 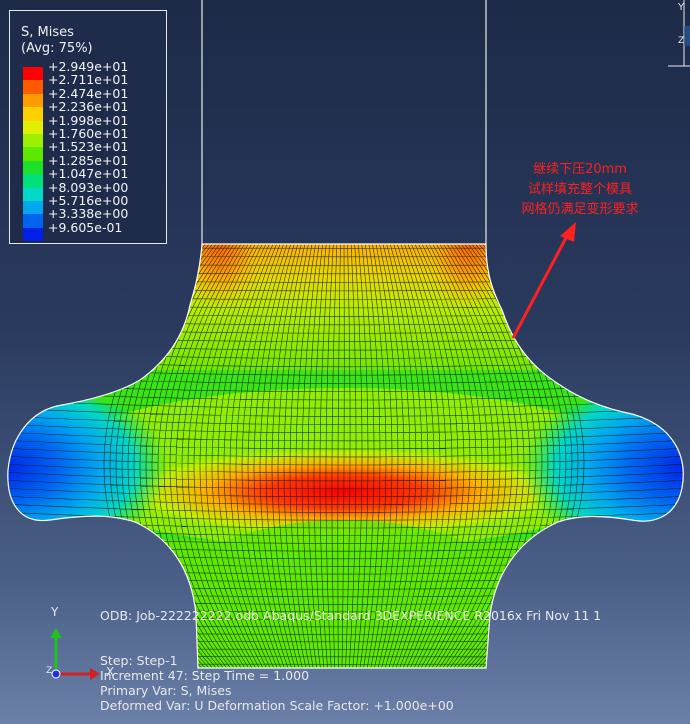 I want to click on legend-label: +1.760e+01, so click(x=88, y=133).